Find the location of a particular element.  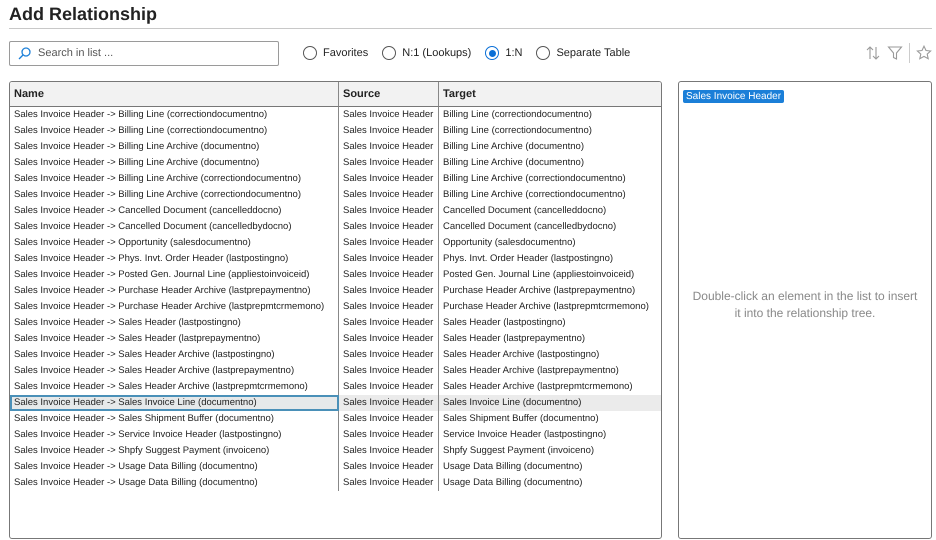

table-cell: Sales Invoice Header -> Sales Header Archive (lastpostingno) is located at coordinates (174, 355).